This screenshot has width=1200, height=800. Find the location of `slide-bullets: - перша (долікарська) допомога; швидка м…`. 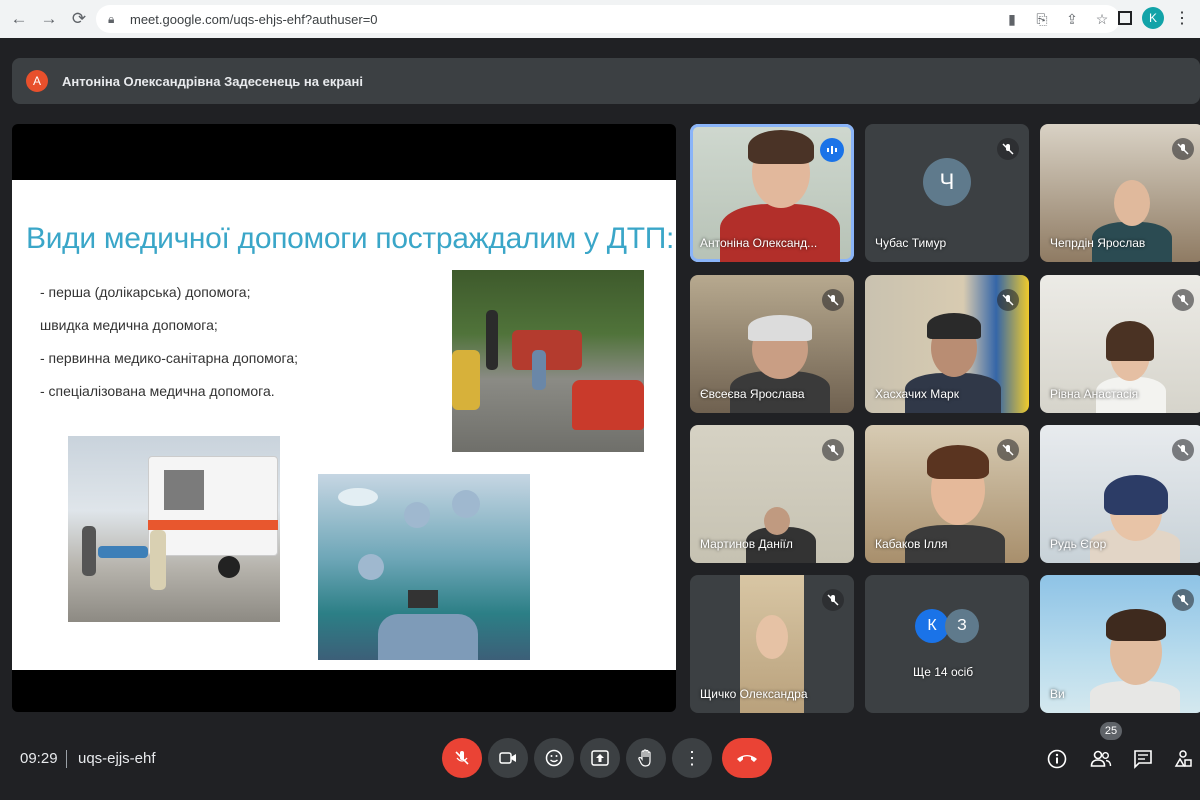

slide-bullets: - перша (долікарська) допомога; швидка м… is located at coordinates (169, 350).